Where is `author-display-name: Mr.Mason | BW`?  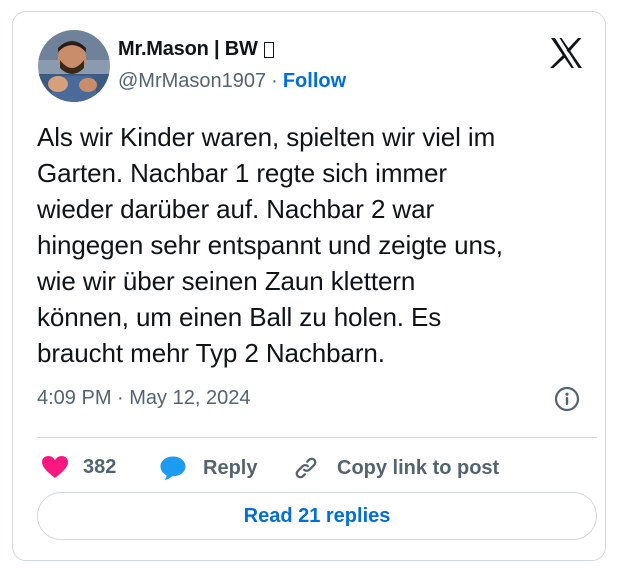 author-display-name: Mr.Mason | BW is located at coordinates (188, 49).